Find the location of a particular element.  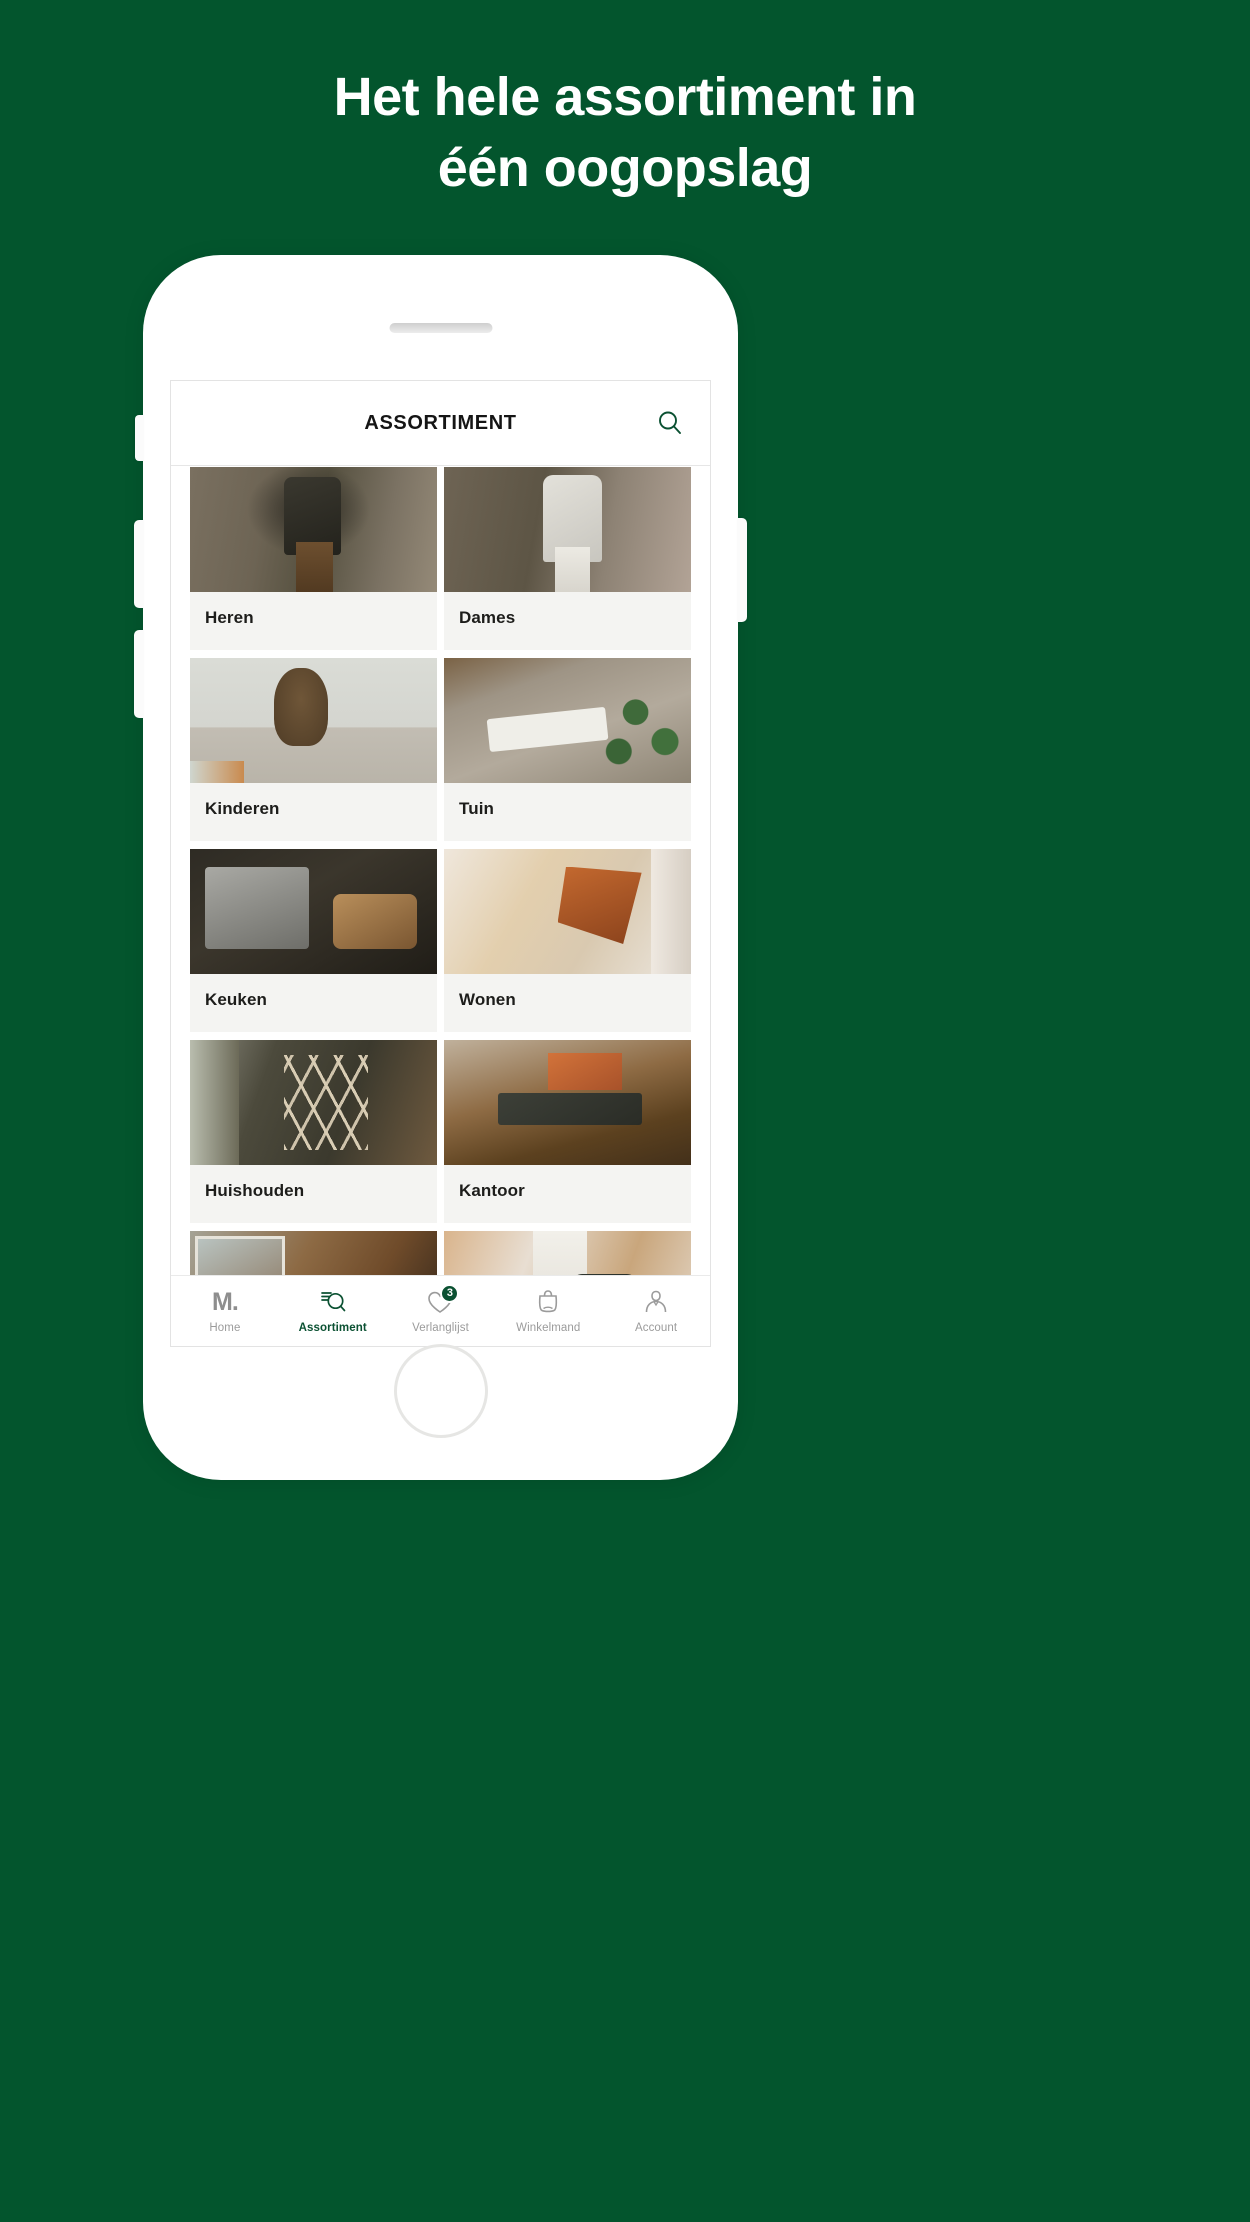

speaker-grille is located at coordinates (440, 328).